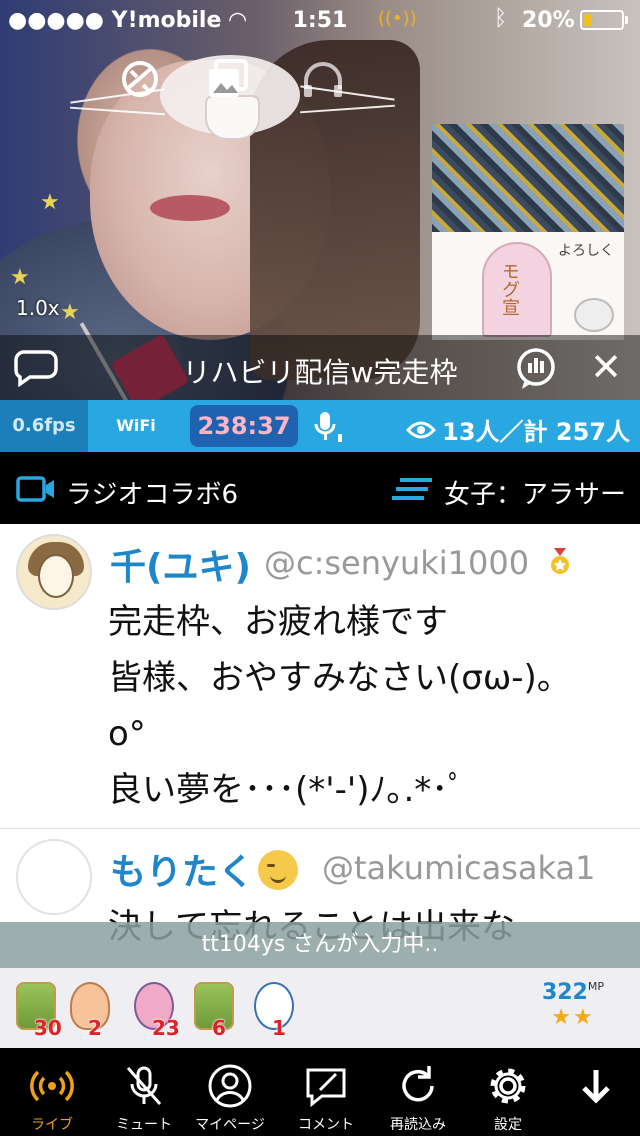 The width and height of the screenshot is (640, 1136). What do you see at coordinates (413, 489) in the screenshot?
I see `genre-list-icon` at bounding box center [413, 489].